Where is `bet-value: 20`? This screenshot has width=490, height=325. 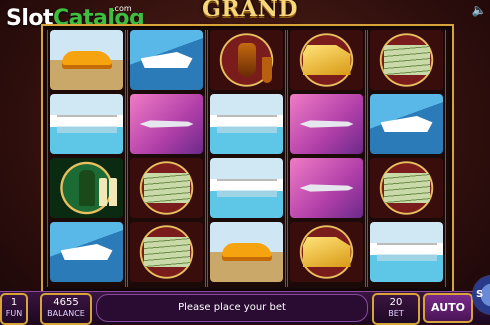 bet-value: 20 is located at coordinates (396, 302).